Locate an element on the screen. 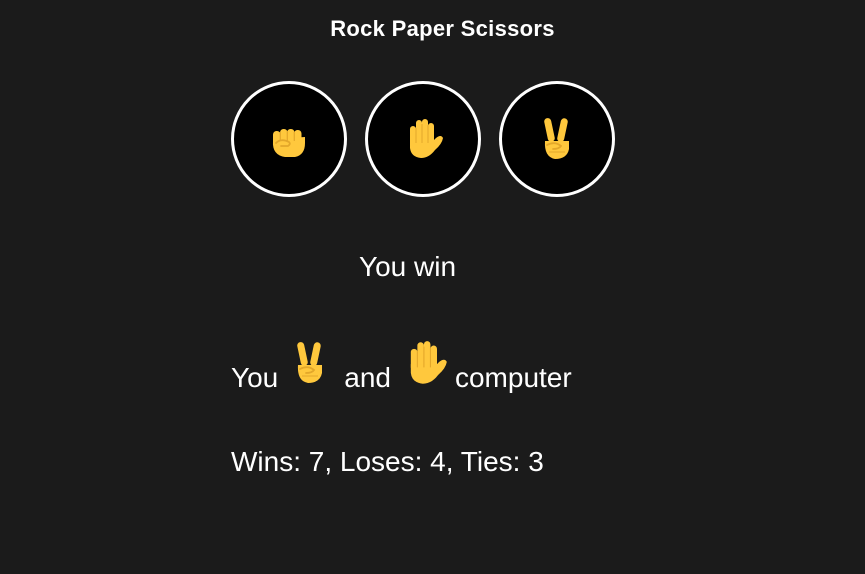  computer-label: computer is located at coordinates (513, 377).